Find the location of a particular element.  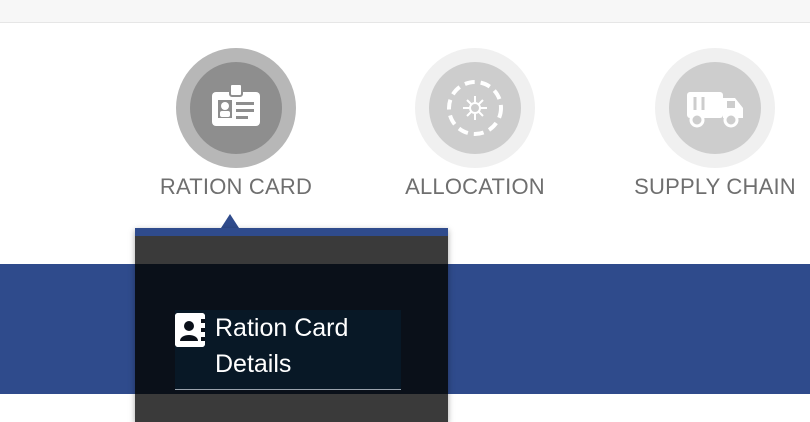

top-bar is located at coordinates (405, 11).